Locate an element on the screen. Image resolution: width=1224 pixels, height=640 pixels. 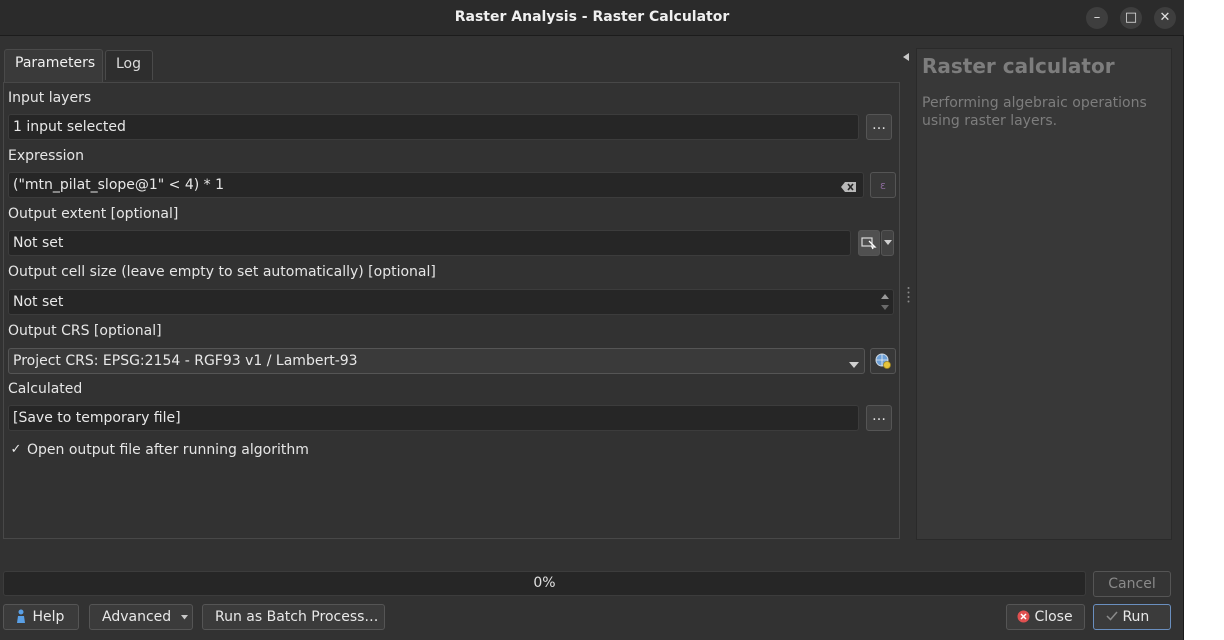
splitter-handle is located at coordinates (908, 295).